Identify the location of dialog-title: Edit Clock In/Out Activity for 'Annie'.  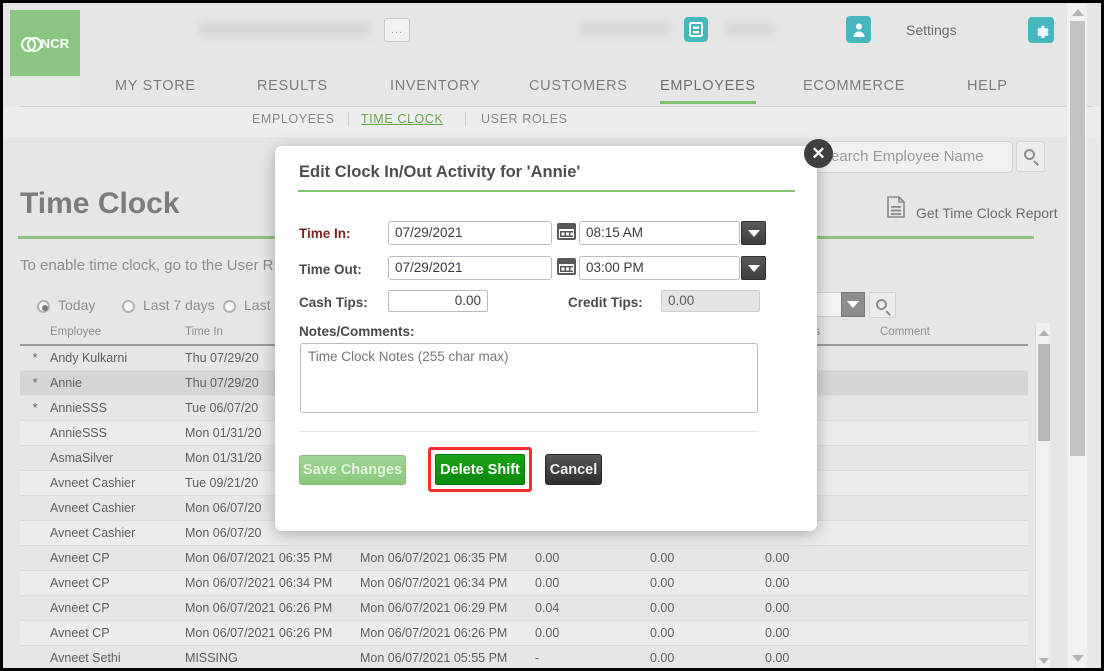
(440, 172).